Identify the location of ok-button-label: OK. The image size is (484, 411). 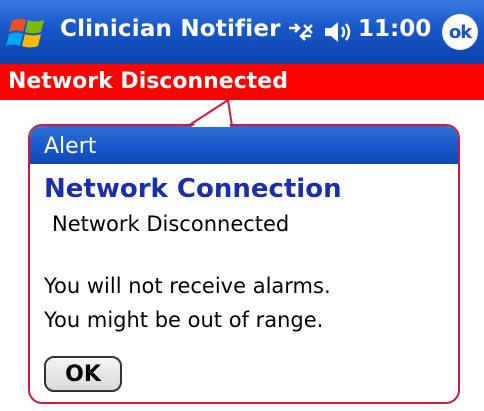
(83, 374).